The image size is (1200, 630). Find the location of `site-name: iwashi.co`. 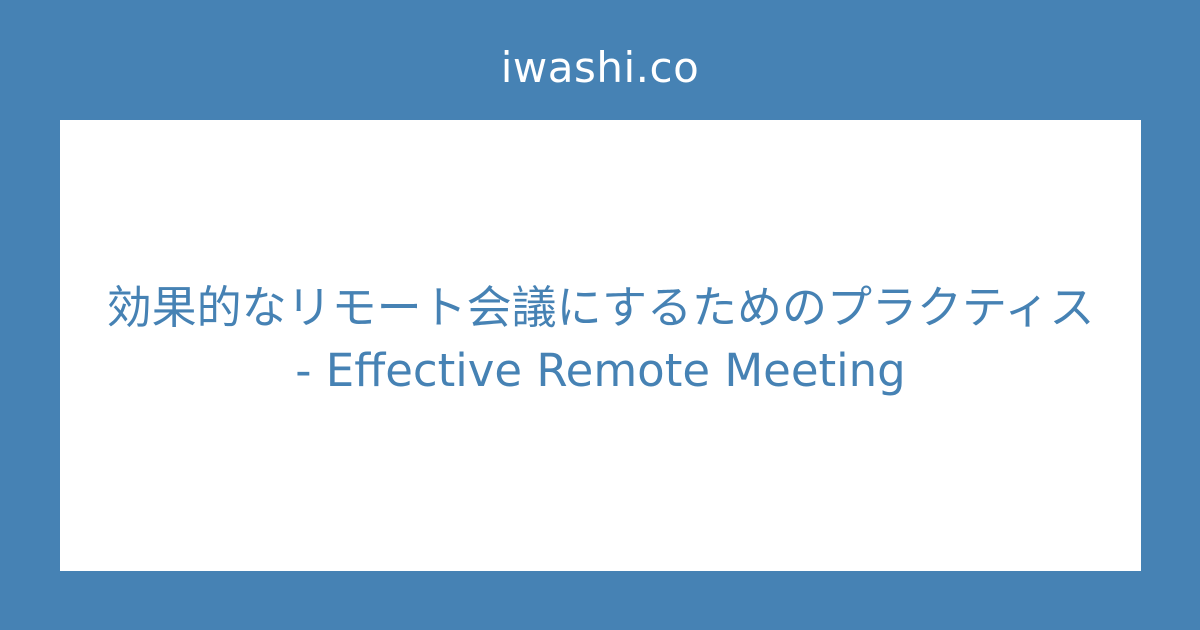

site-name: iwashi.co is located at coordinates (600, 67).